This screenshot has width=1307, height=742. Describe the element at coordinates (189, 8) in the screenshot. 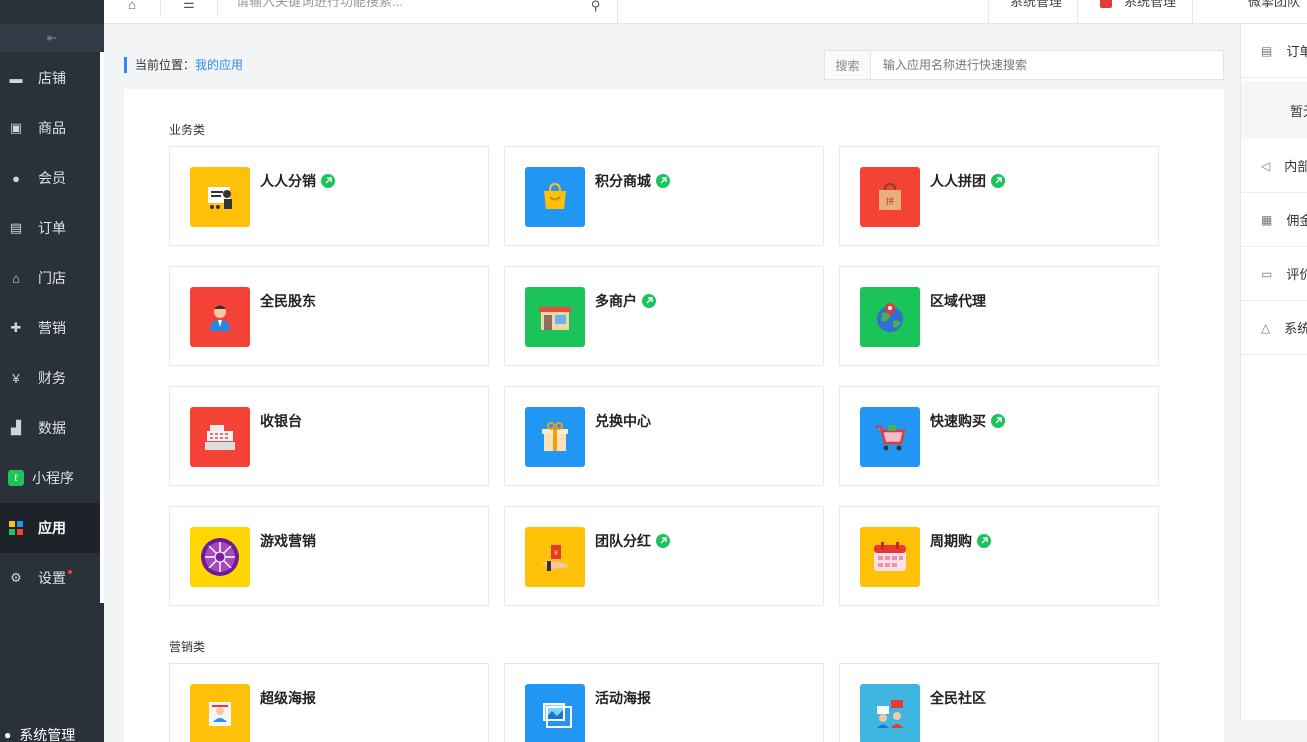

I see `hamburger-icon: ☰` at that location.